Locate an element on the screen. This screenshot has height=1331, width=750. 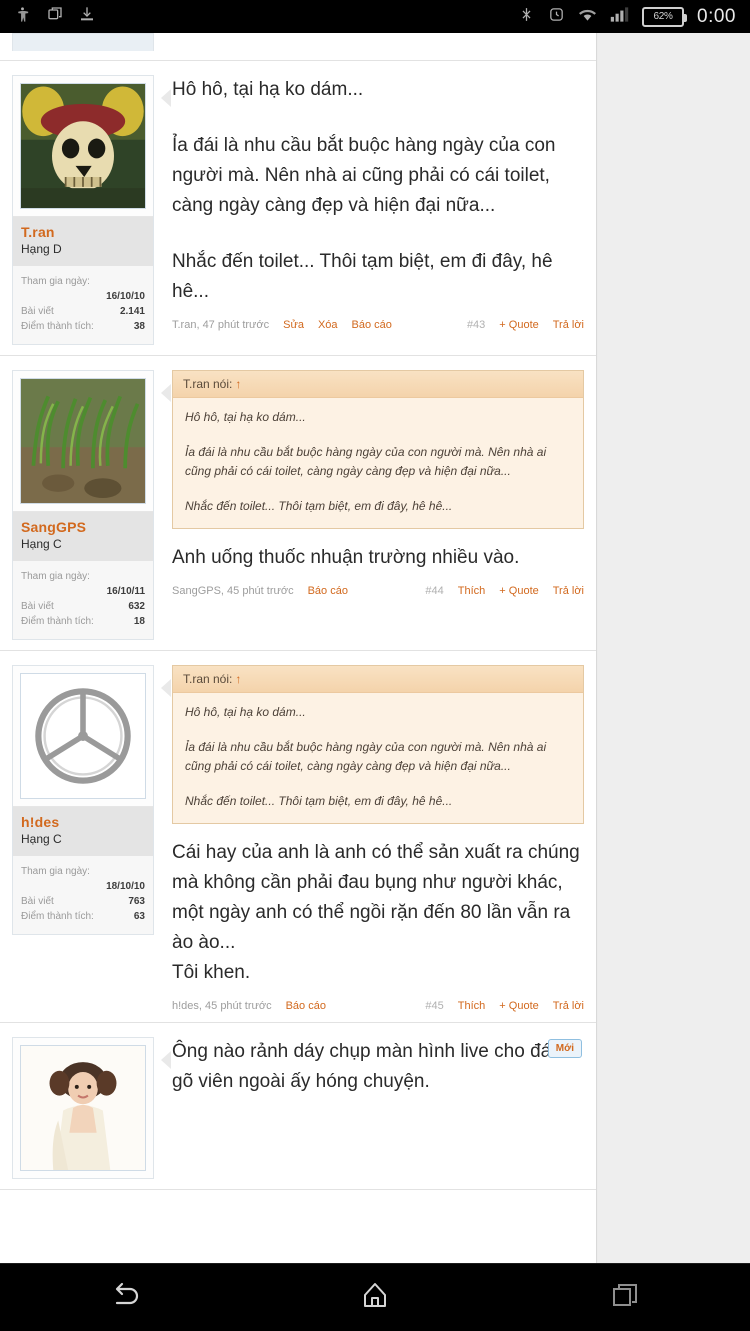
points-row: Điểm thành tích: 63 is located at coordinates (83, 916).